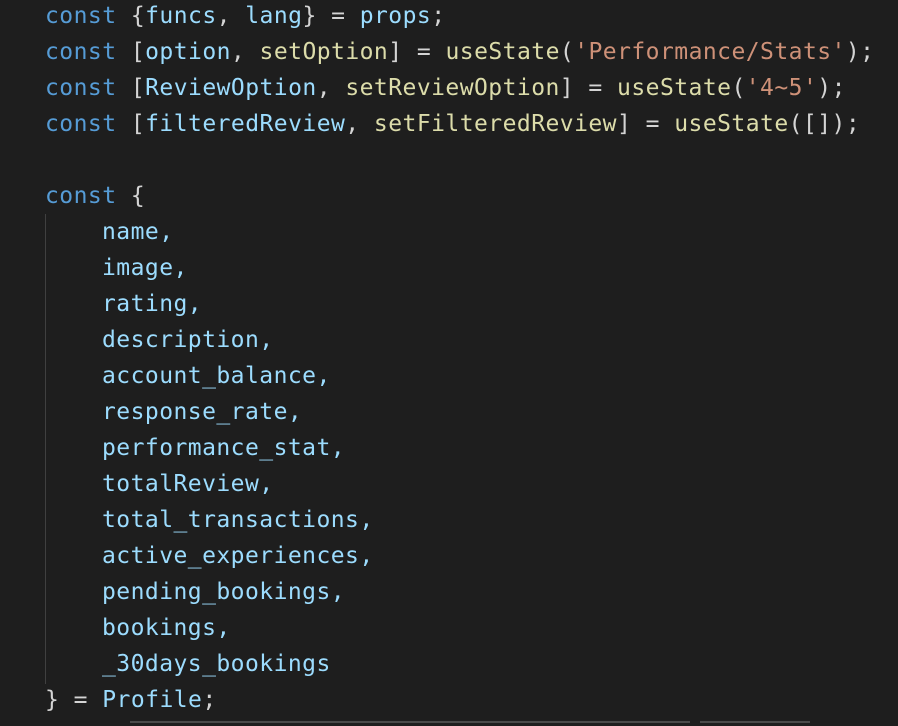  Describe the element at coordinates (781, 88) in the screenshot. I see `string-literal: '4~5'` at that location.